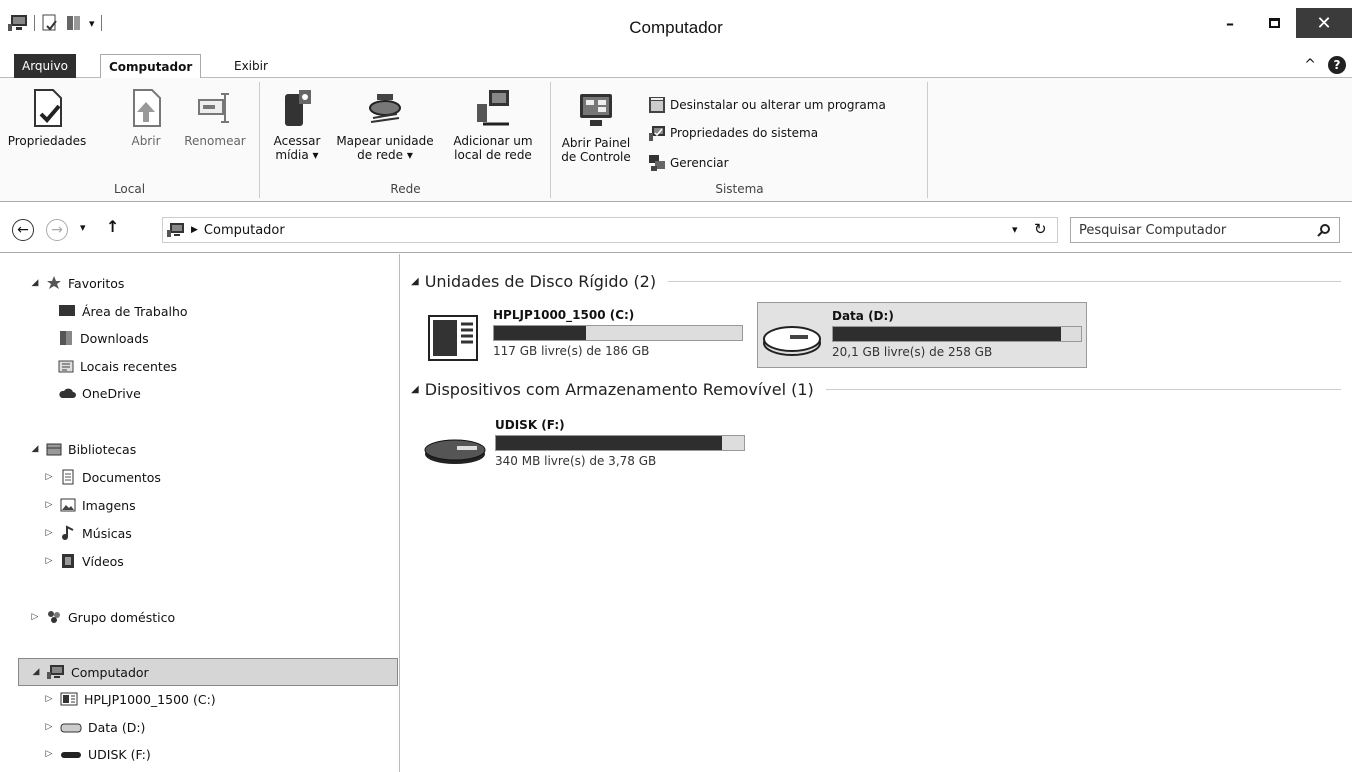 This screenshot has width=1352, height=772. What do you see at coordinates (1040, 229) in the screenshot?
I see `refresh-icon: ↻` at bounding box center [1040, 229].